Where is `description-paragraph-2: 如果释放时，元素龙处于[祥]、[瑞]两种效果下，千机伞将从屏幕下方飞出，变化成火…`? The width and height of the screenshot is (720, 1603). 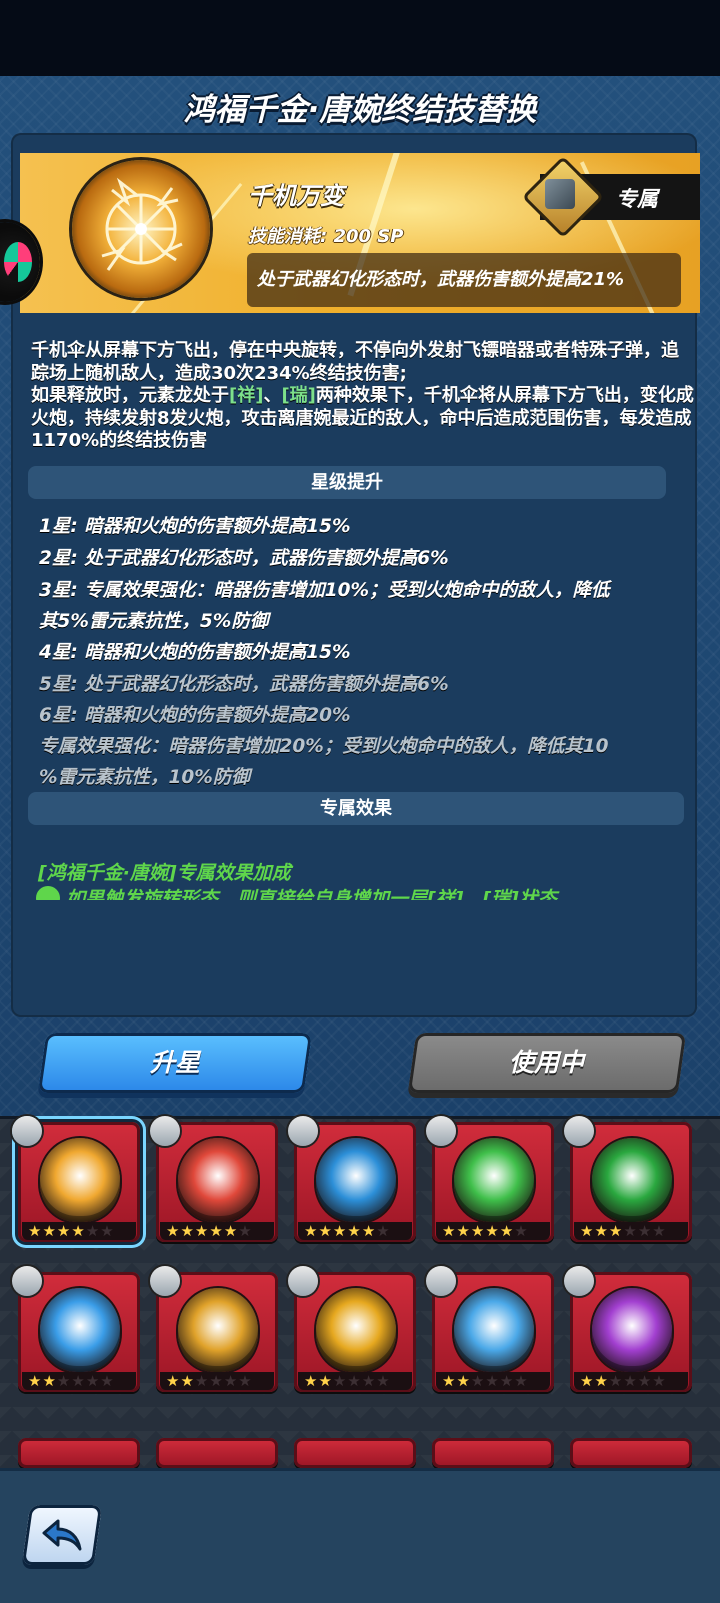
description-paragraph-2: 如果释放时，元素龙处于[祥]、[瑞]两种效果下，千机伞将从屏幕下方飞出，变化成火… is located at coordinates (363, 419).